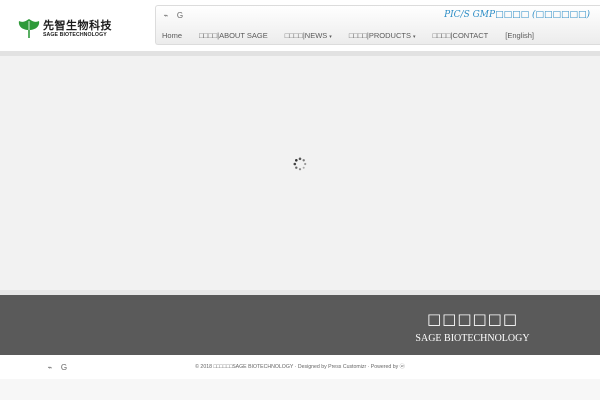  Describe the element at coordinates (180, 15) in the screenshot. I see `google-icon: G` at that location.